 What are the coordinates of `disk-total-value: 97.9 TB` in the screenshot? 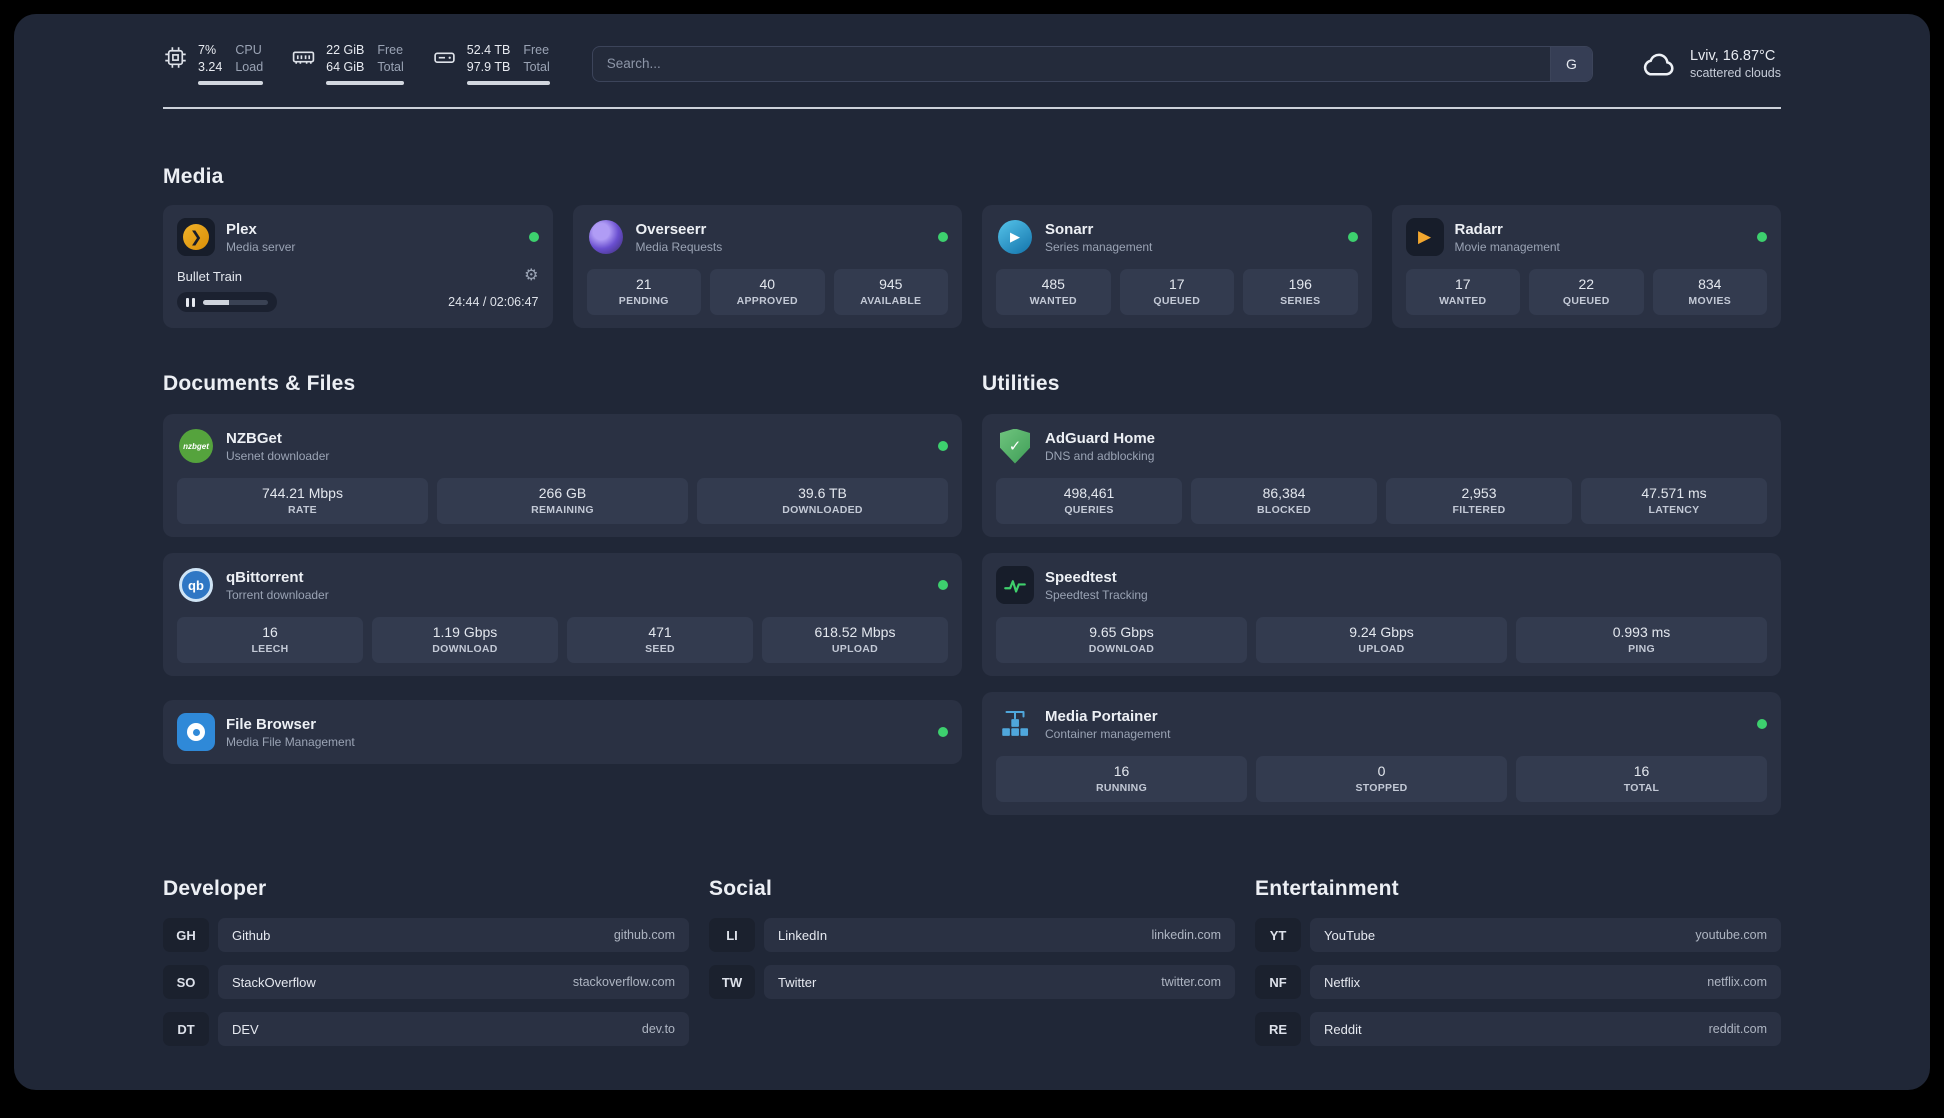 It's located at (488, 67).